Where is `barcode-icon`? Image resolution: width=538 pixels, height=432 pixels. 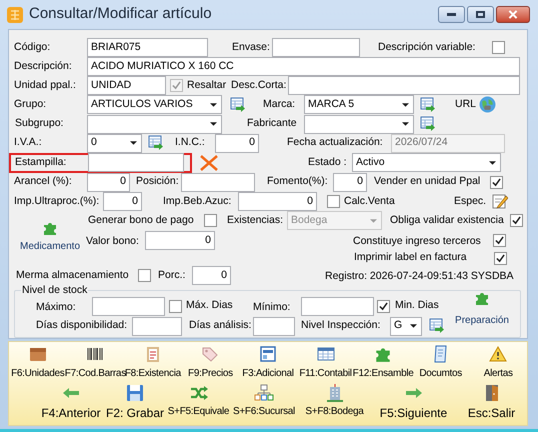
barcode-icon is located at coordinates (95, 354).